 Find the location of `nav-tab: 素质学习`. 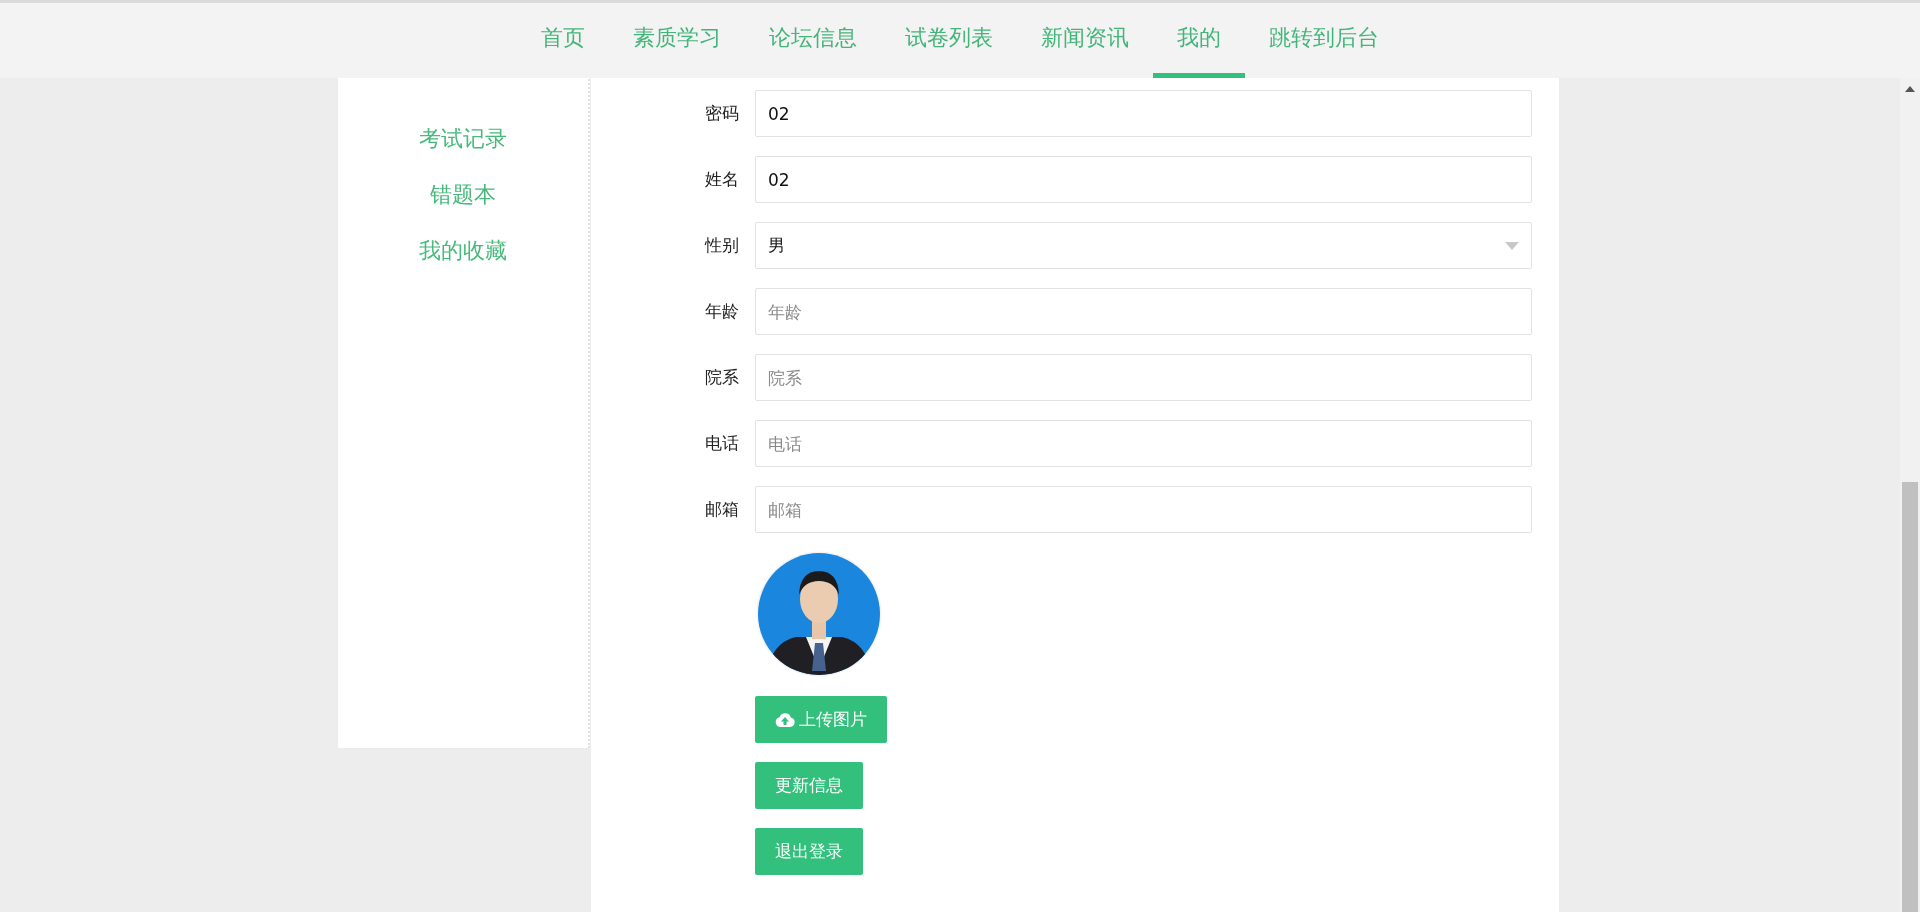

nav-tab: 素质学习 is located at coordinates (677, 40).